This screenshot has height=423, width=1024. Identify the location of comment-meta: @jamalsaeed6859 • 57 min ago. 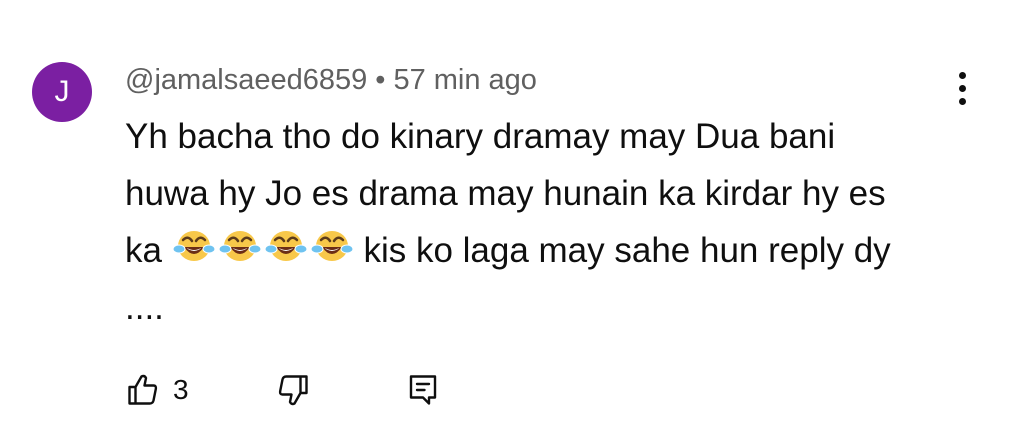
(331, 80).